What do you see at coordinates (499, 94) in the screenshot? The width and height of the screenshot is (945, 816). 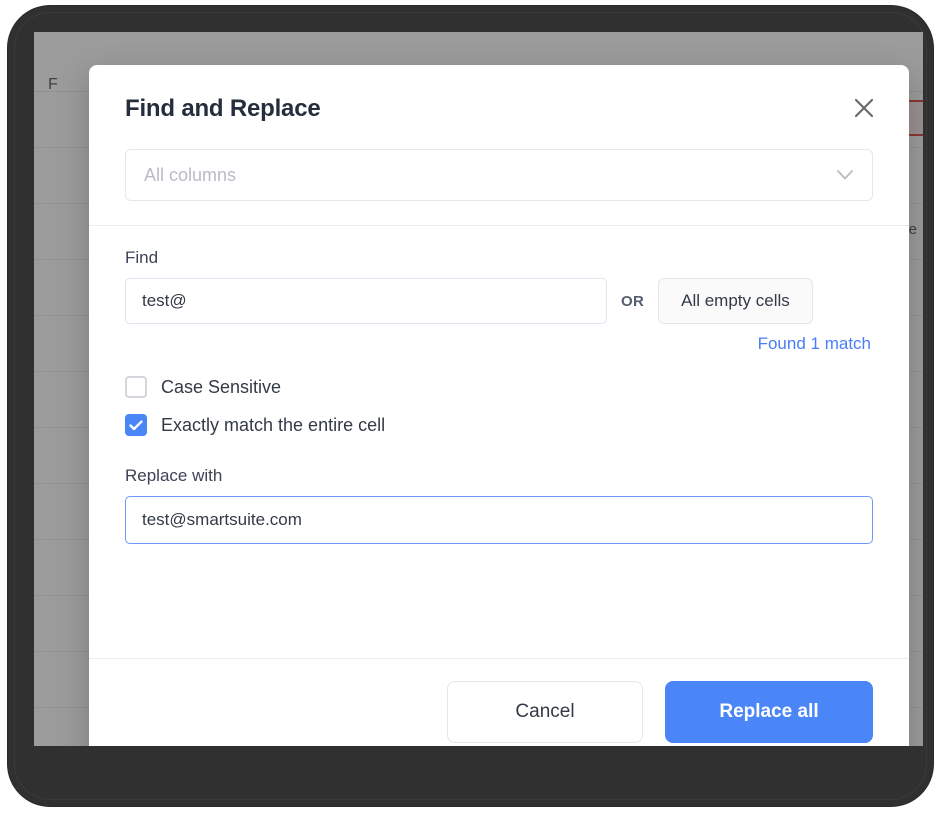 I see `dialog-header: Find and Replace` at bounding box center [499, 94].